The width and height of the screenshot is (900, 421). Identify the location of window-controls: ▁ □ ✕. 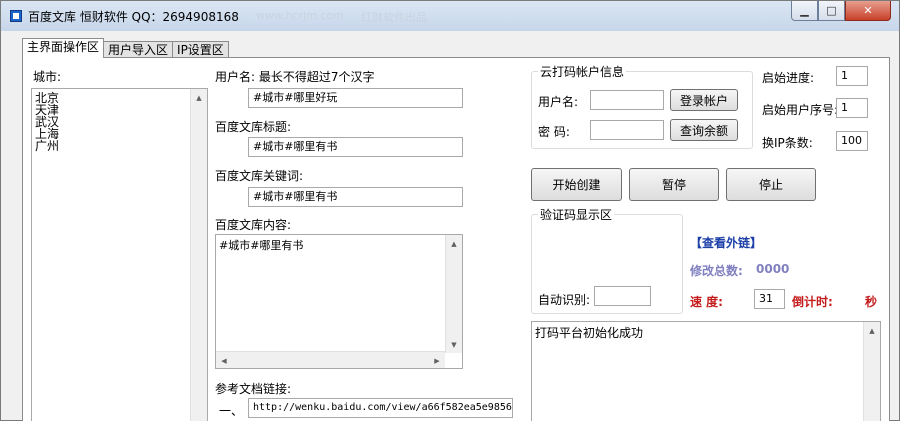
(841, 11).